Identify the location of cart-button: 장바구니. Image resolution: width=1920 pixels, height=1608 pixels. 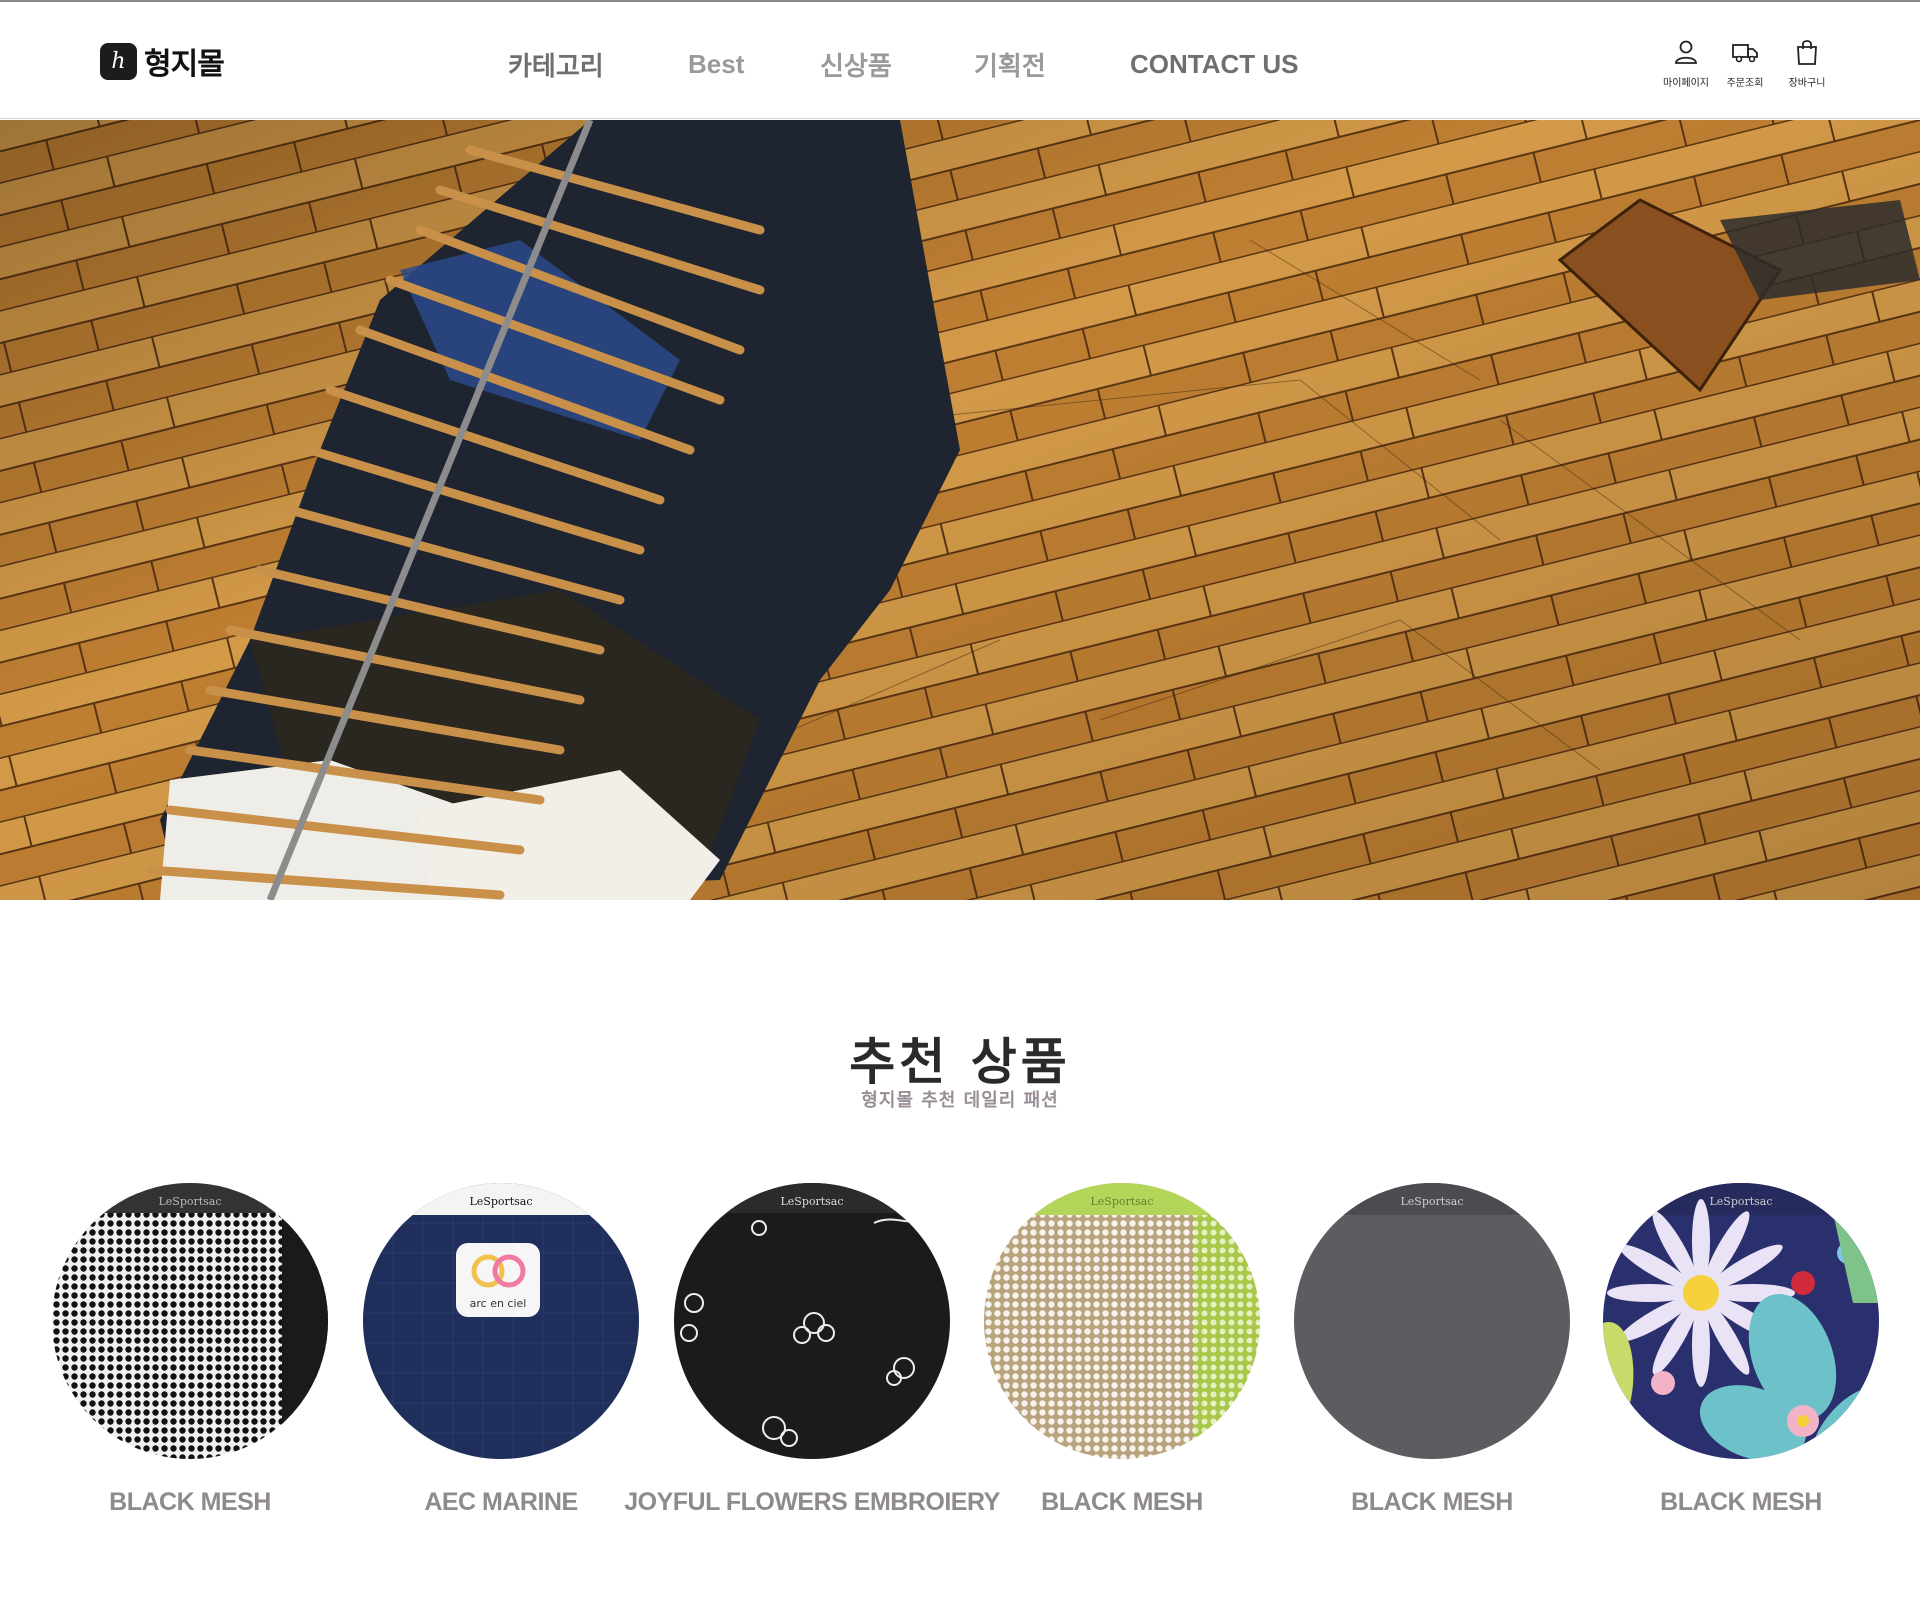
(1807, 63).